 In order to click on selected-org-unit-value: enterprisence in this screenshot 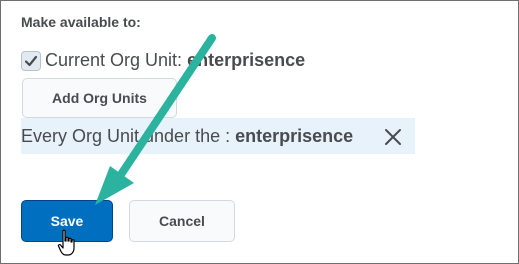, I will do `click(294, 136)`.